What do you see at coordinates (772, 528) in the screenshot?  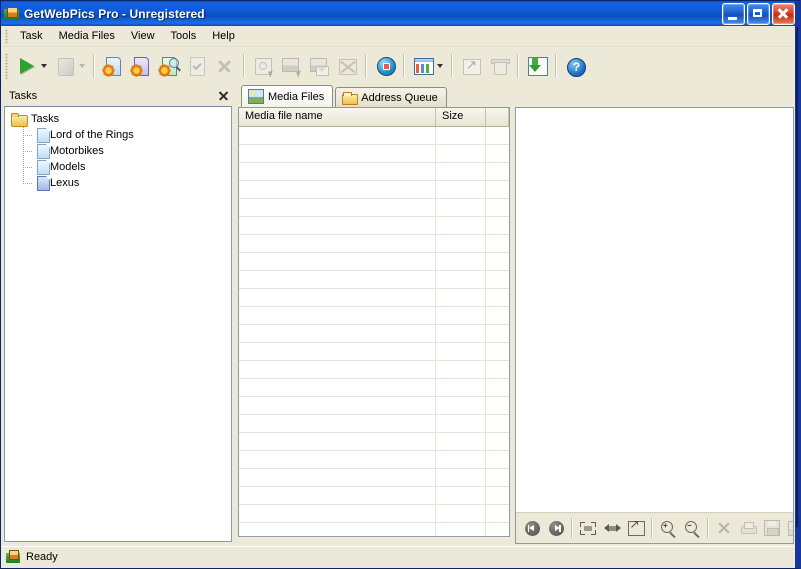 I see `save-image-button` at bounding box center [772, 528].